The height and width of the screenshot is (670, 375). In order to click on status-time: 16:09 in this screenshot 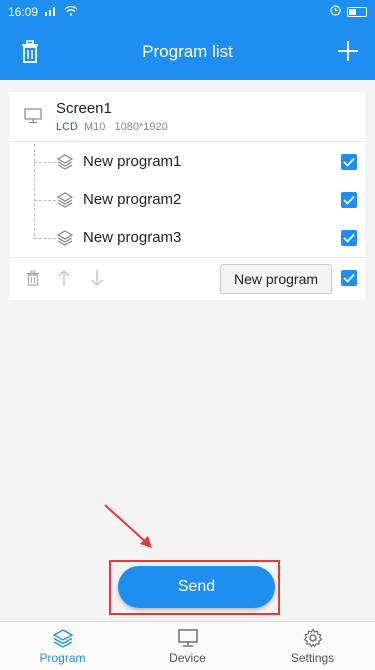, I will do `click(23, 12)`.